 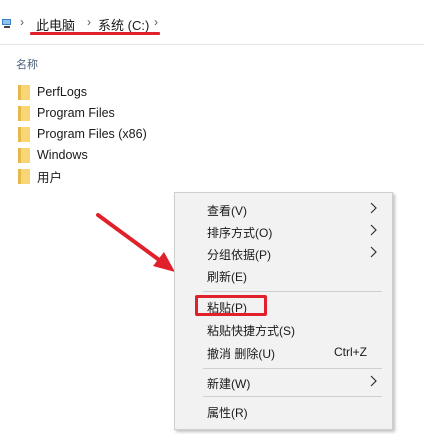 I want to click on menu-item-view: 查看(V), so click(x=283, y=209).